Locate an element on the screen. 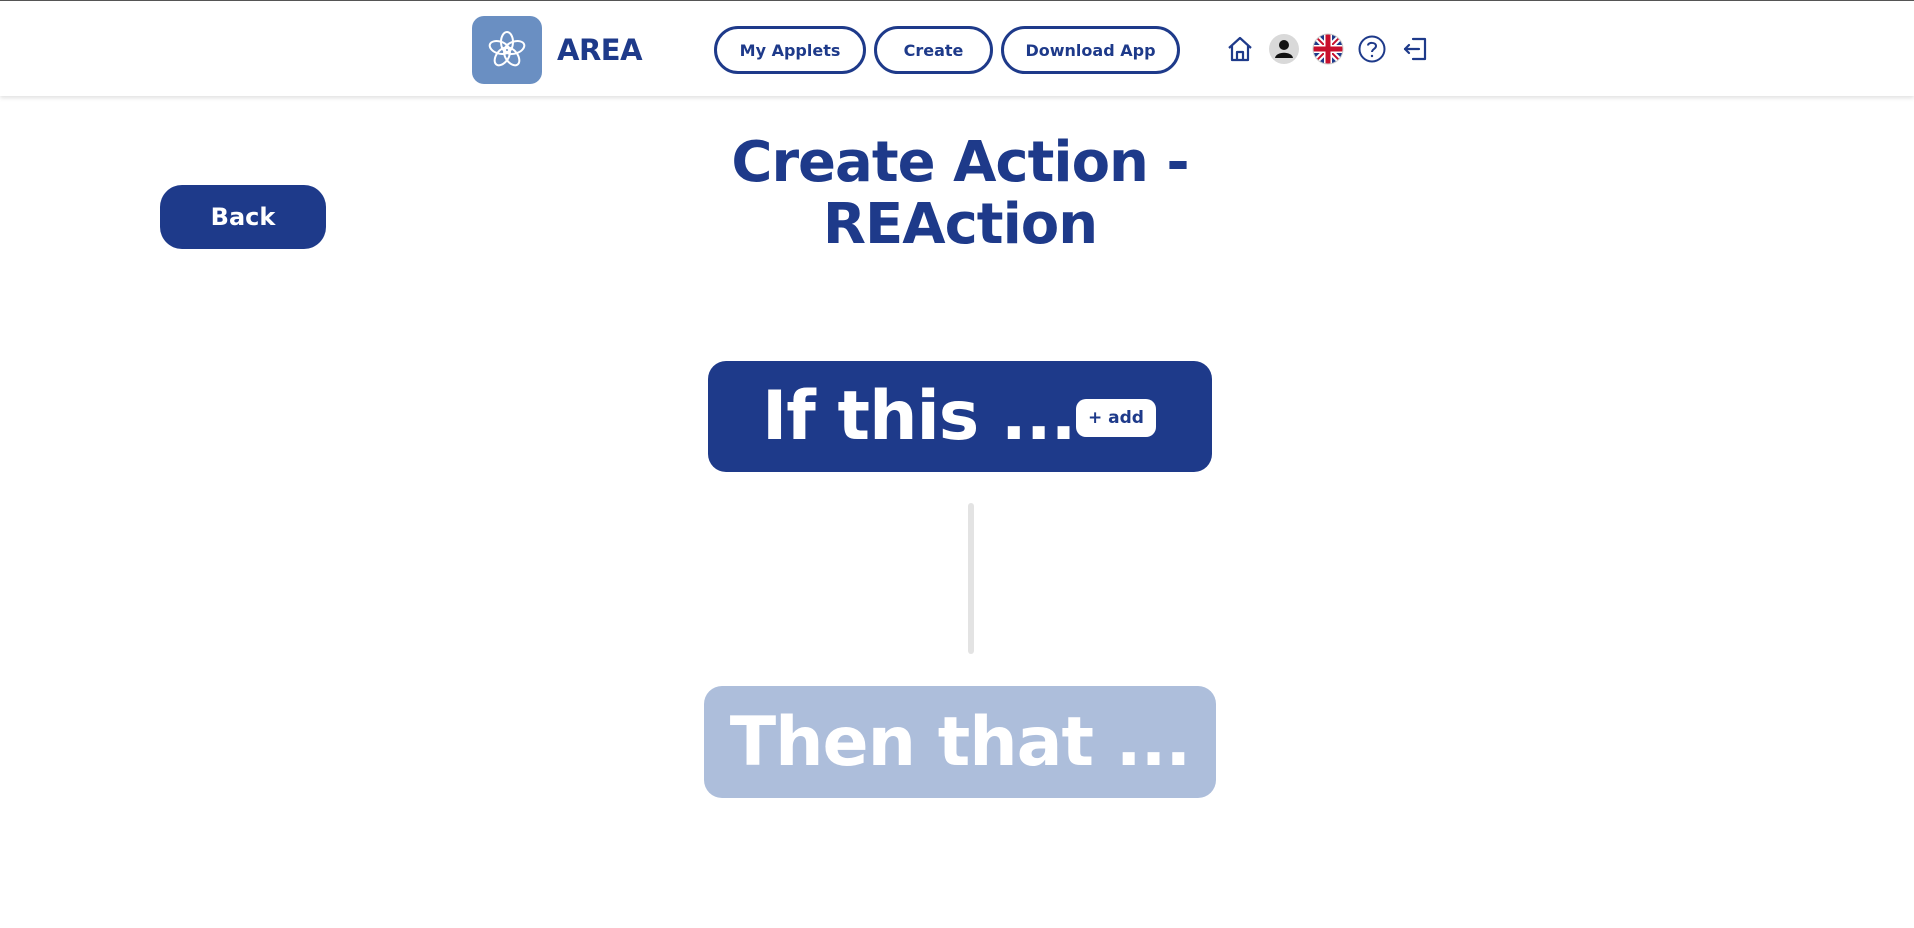 The width and height of the screenshot is (1914, 928). connector-line is located at coordinates (971, 578).